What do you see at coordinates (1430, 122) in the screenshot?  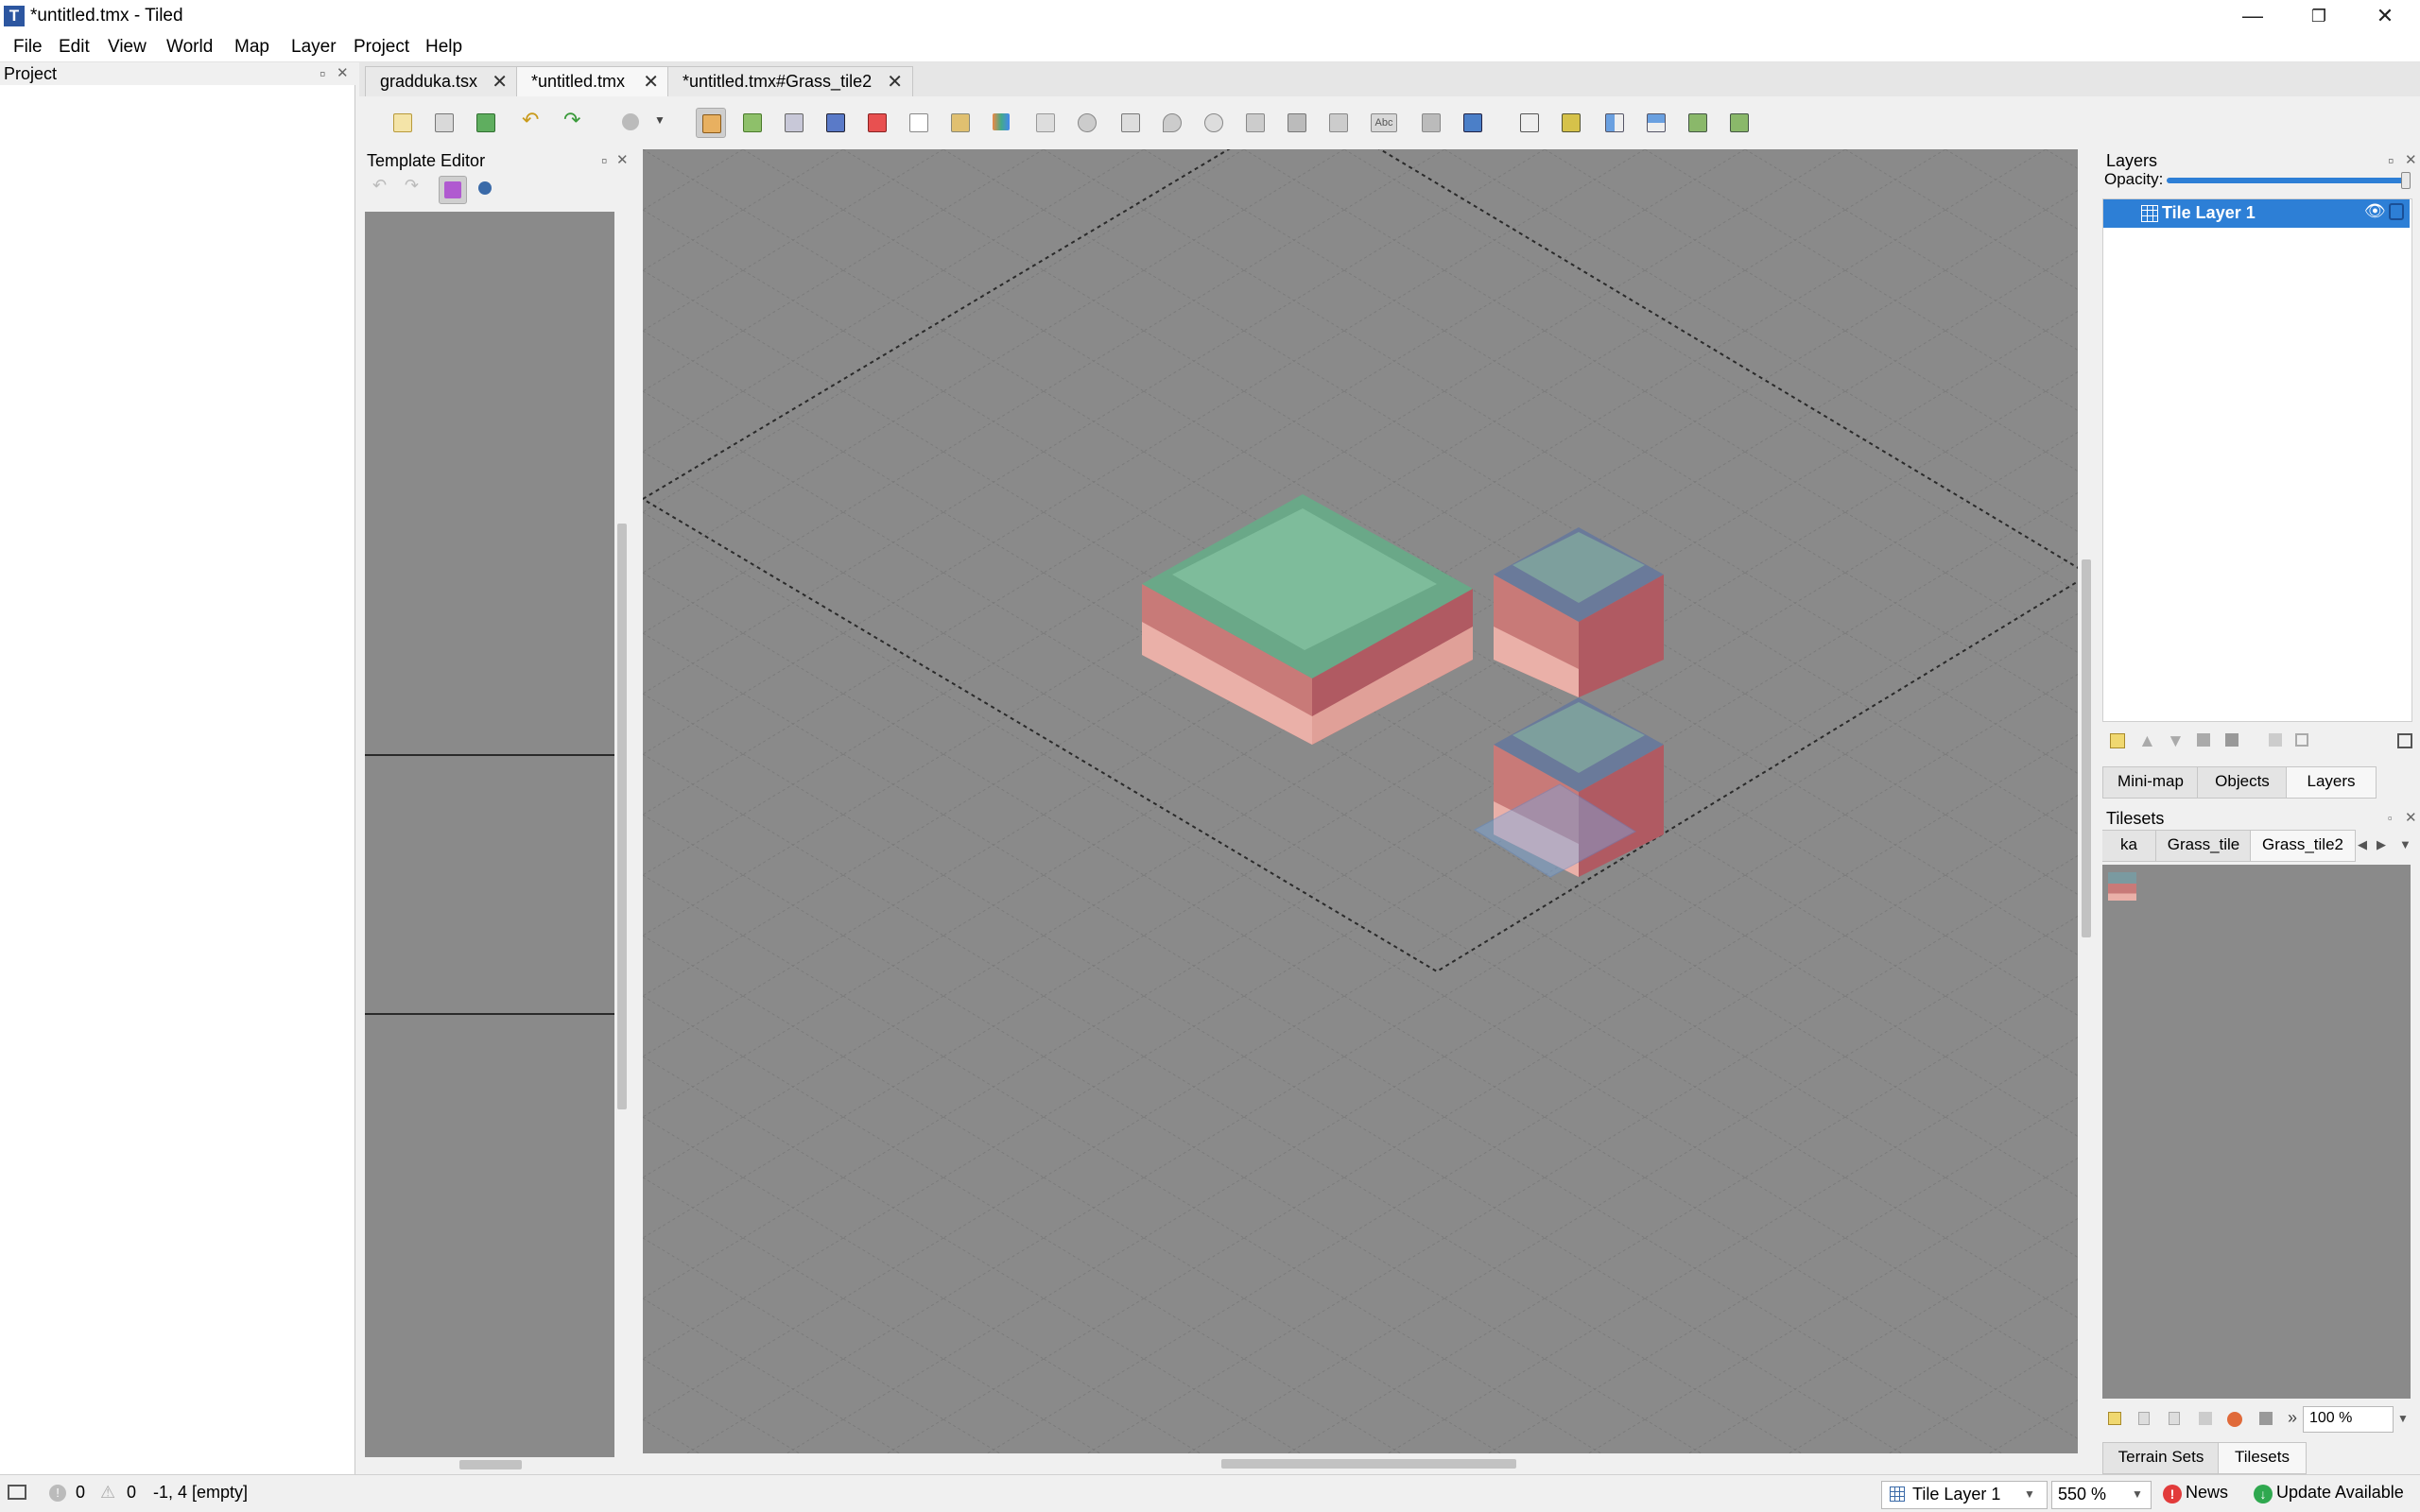 I see `random-mode-button` at bounding box center [1430, 122].